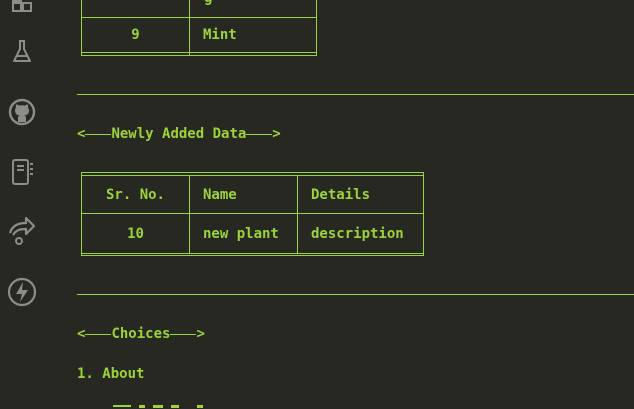  I want to click on activity-bar: 1, so click(22, 204).